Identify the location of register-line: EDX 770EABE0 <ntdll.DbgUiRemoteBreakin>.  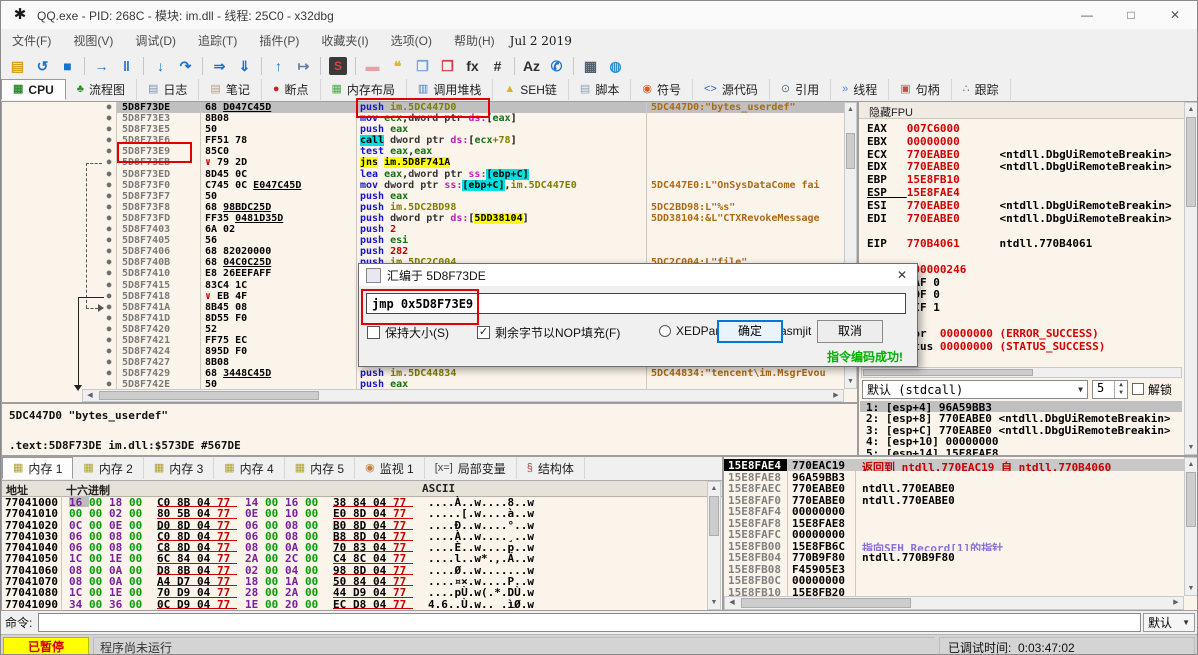
(1028, 166).